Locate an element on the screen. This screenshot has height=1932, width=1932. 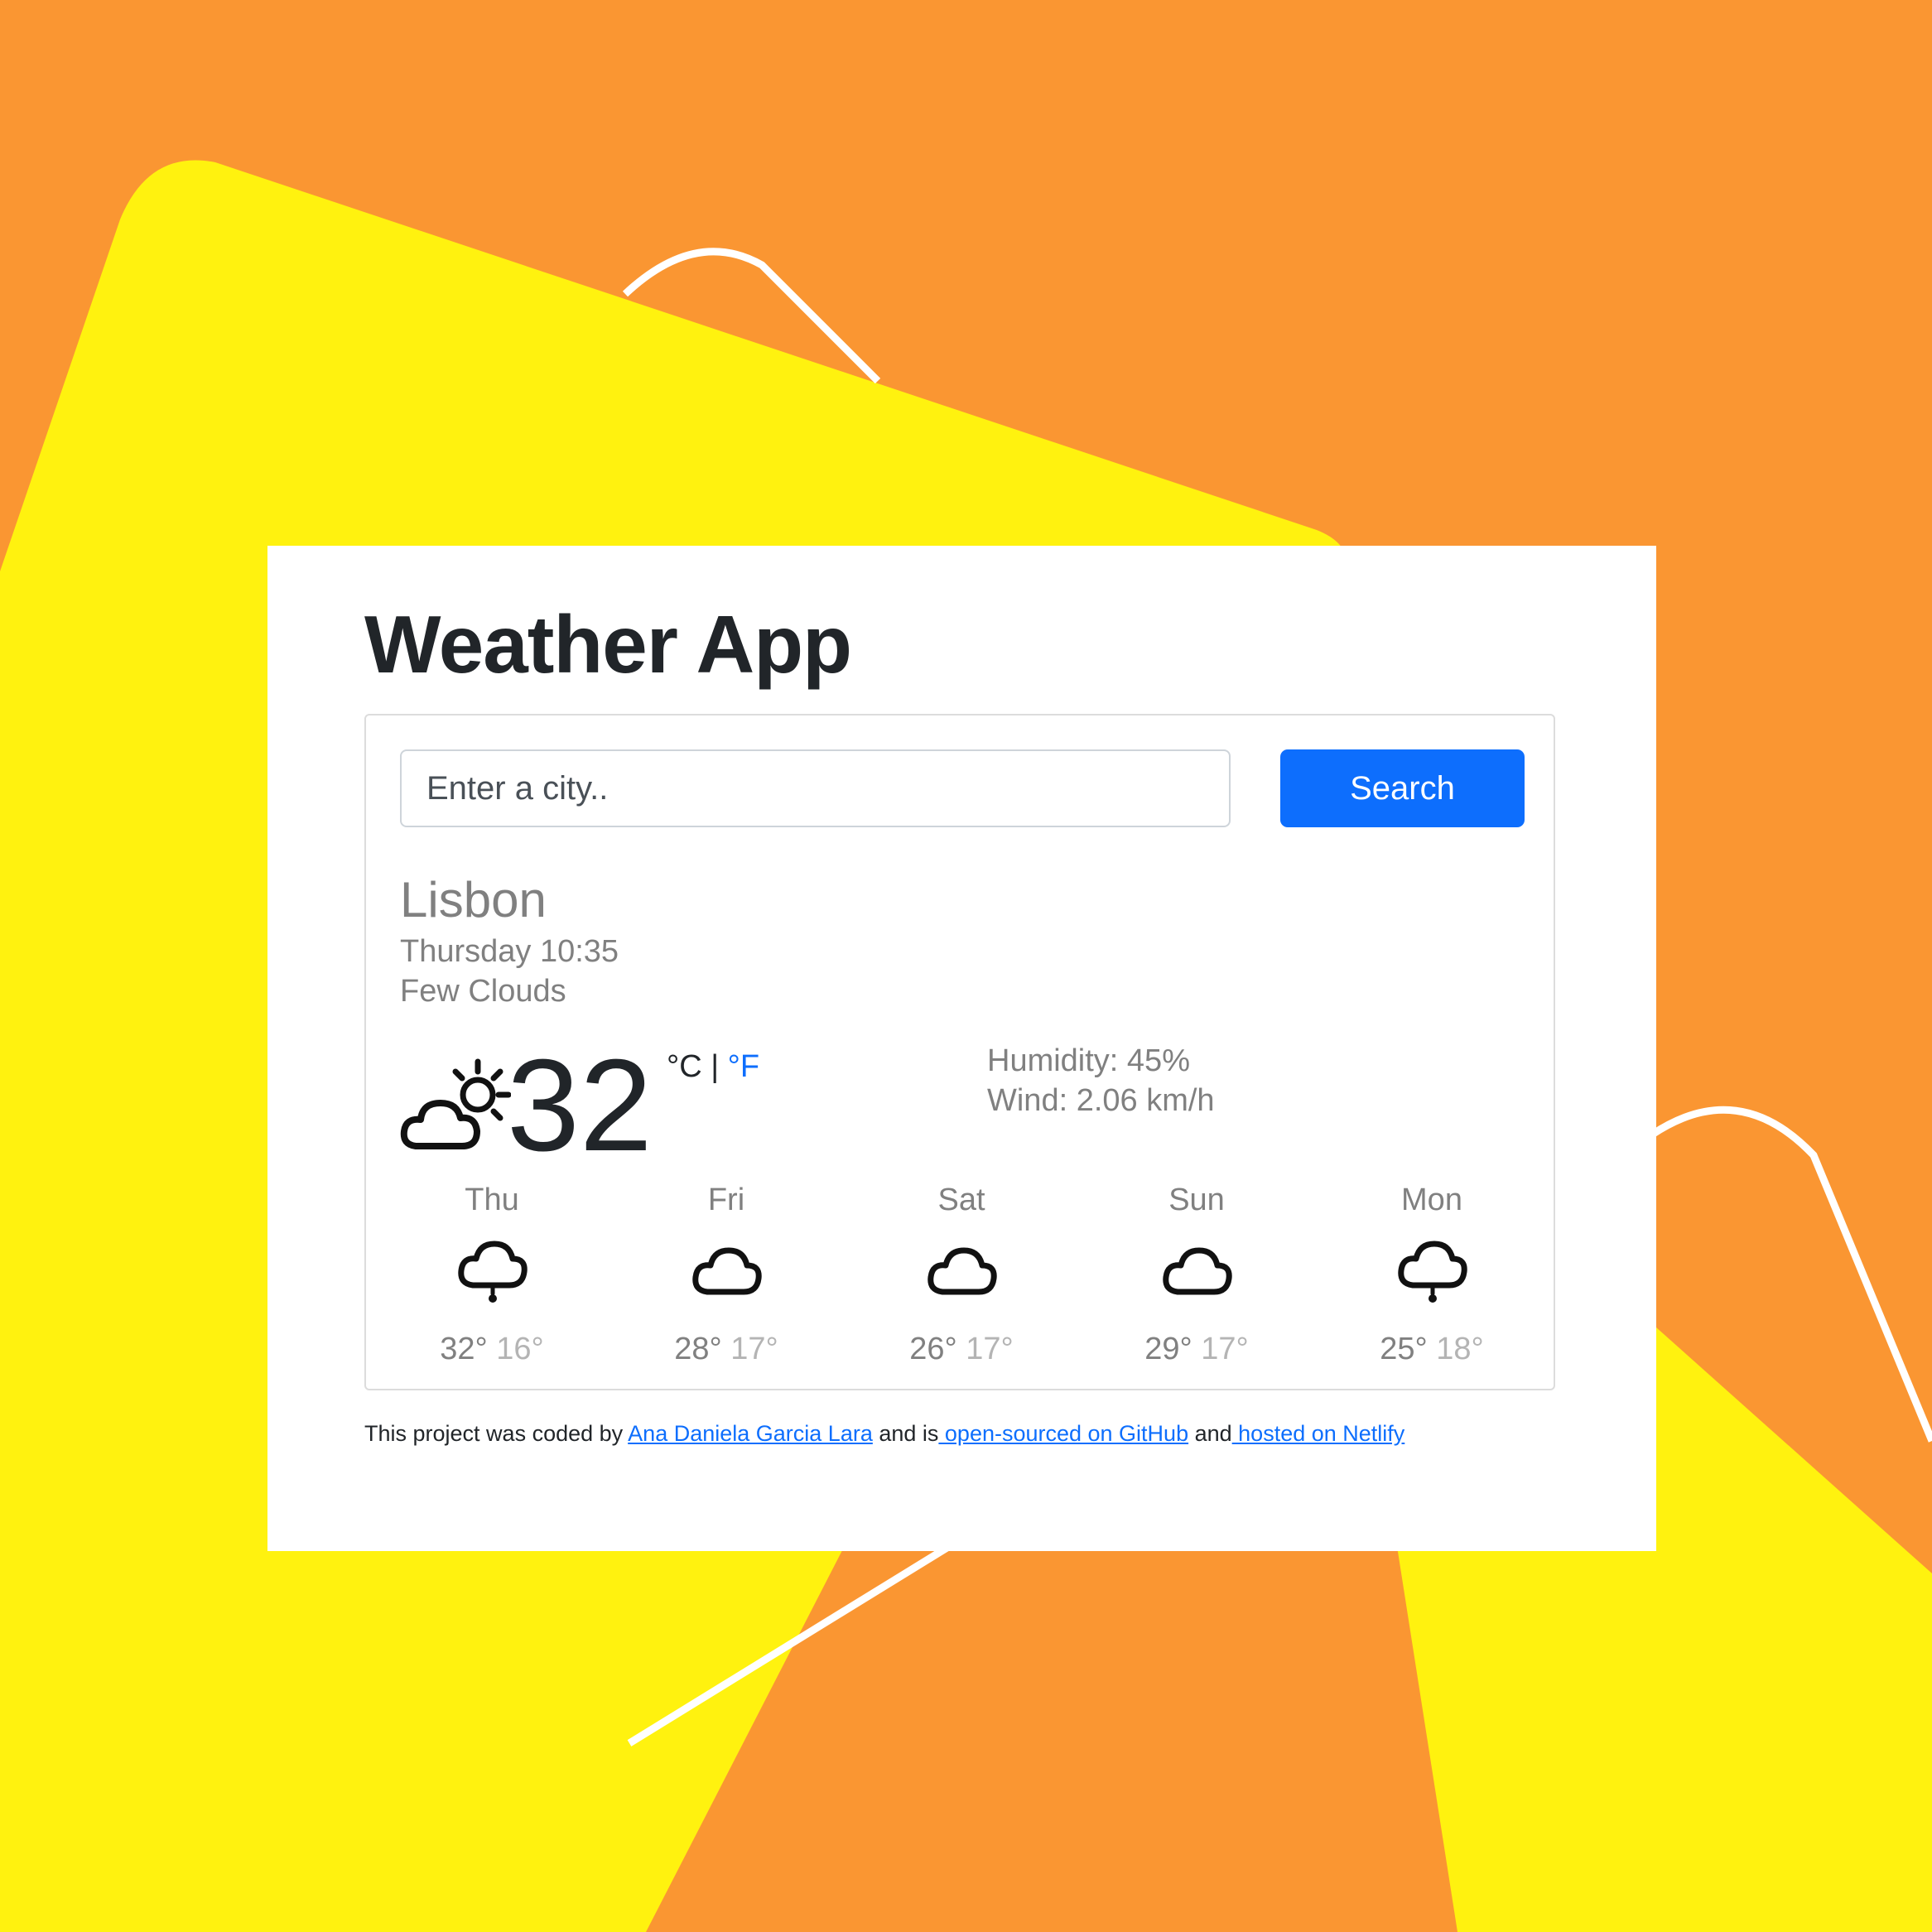
forecast-temps: 28° 17° is located at coordinates (726, 1349).